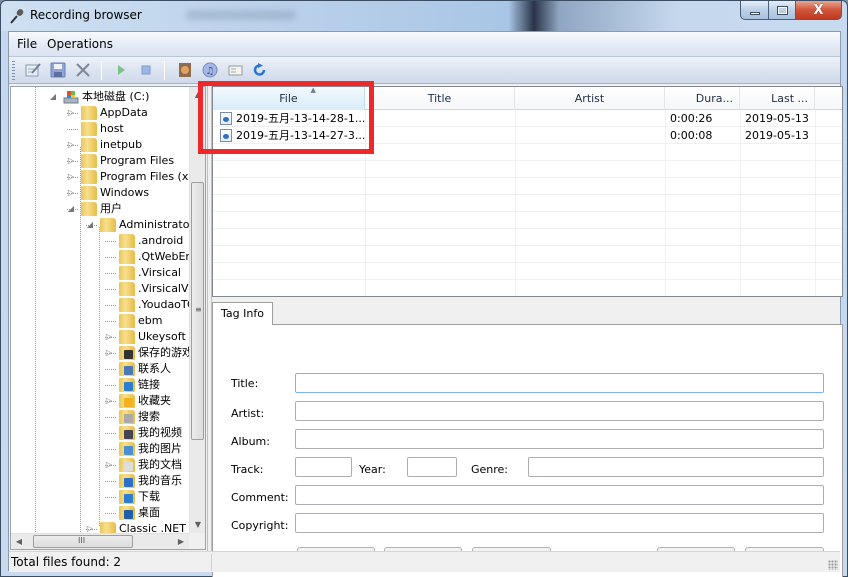  I want to click on close-button: X, so click(818, 10).